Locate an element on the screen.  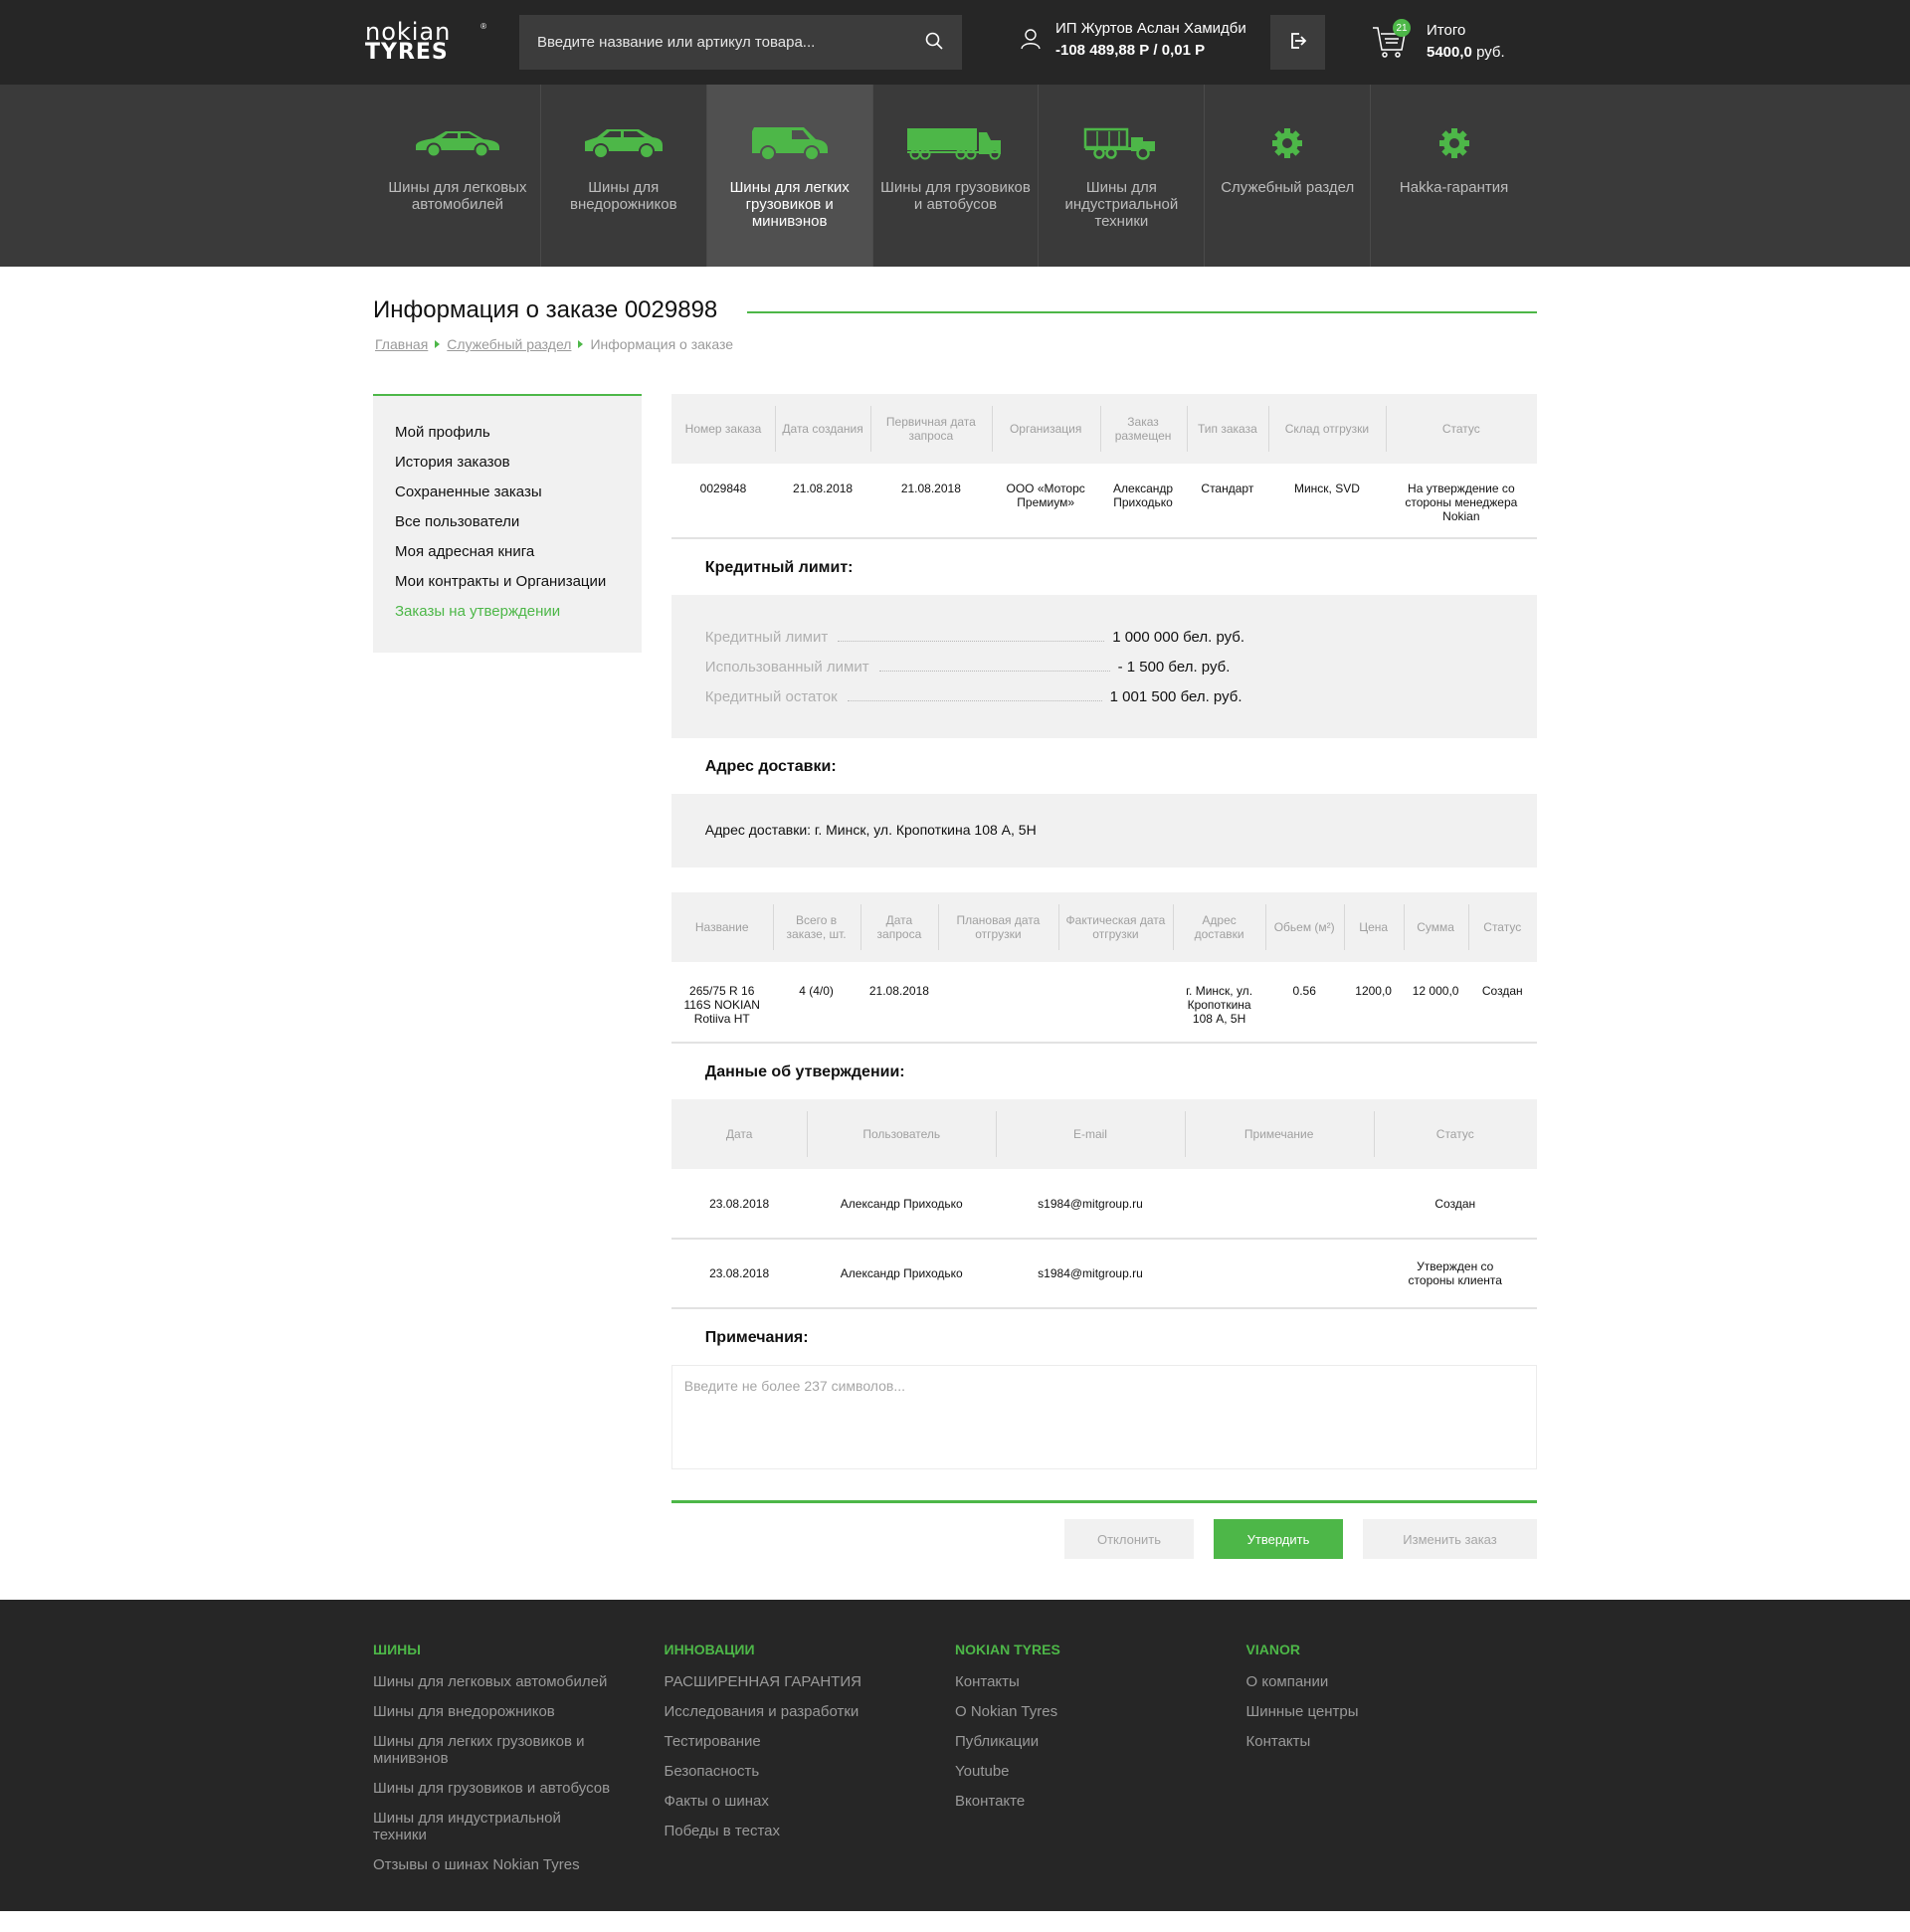
sidebar-item-pending-approval: Заказы на утверждении is located at coordinates (507, 612).